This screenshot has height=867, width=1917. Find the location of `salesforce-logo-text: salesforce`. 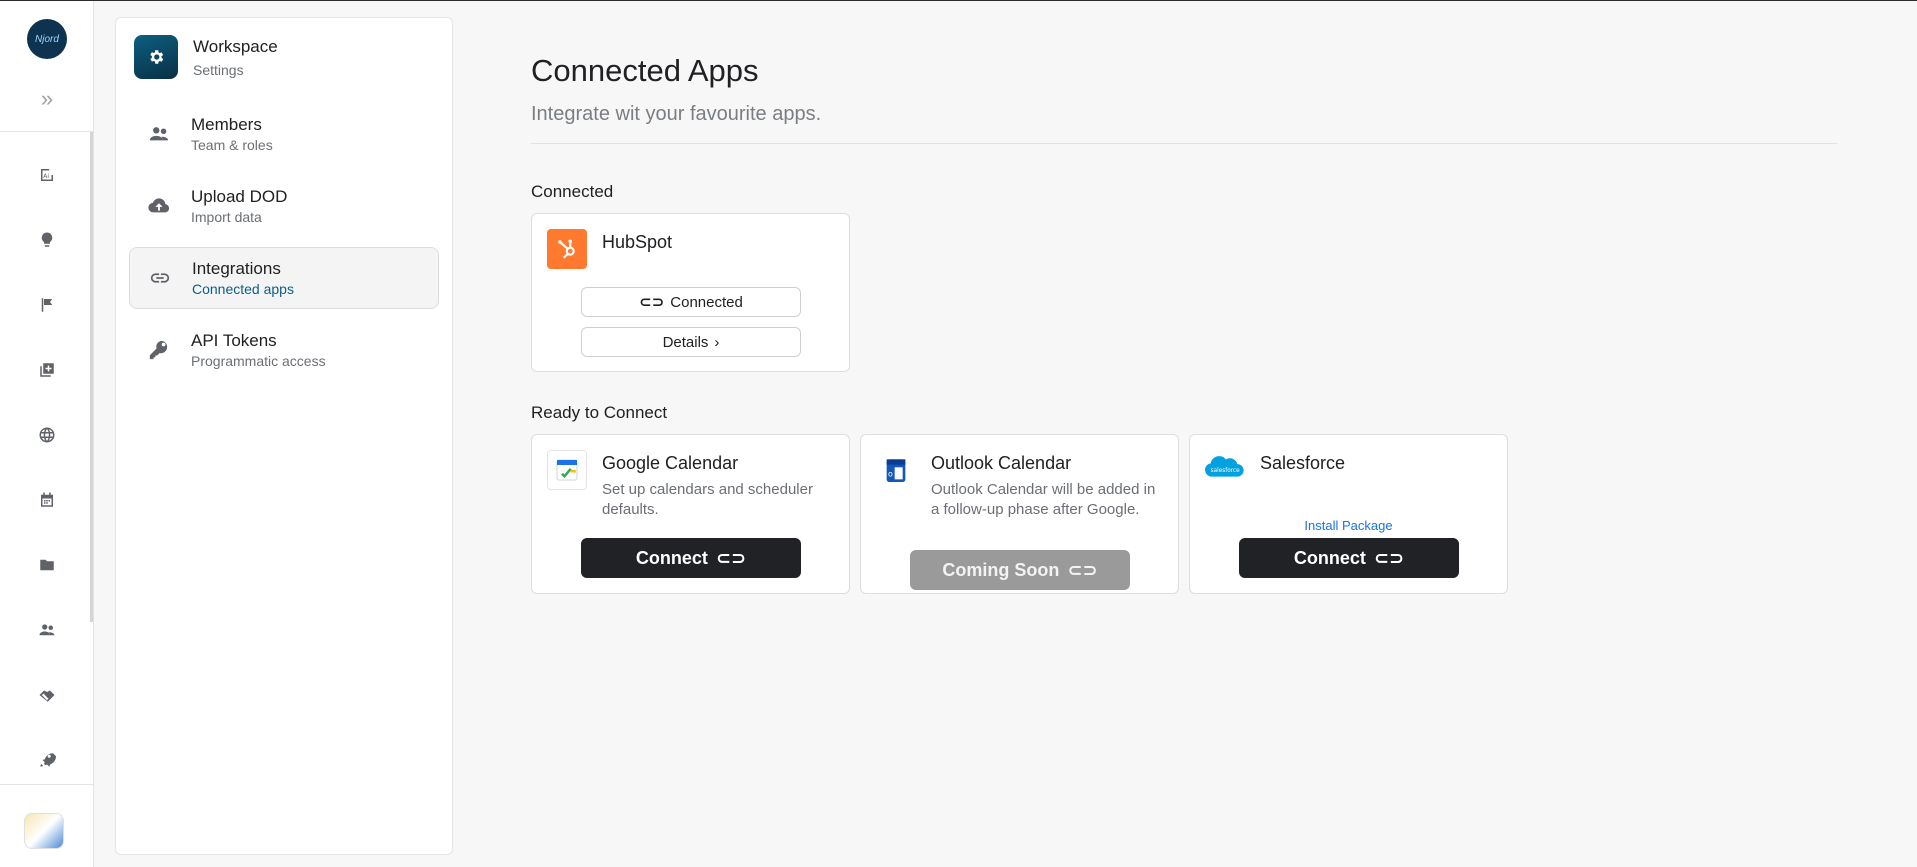

salesforce-logo-text: salesforce is located at coordinates (1225, 471).